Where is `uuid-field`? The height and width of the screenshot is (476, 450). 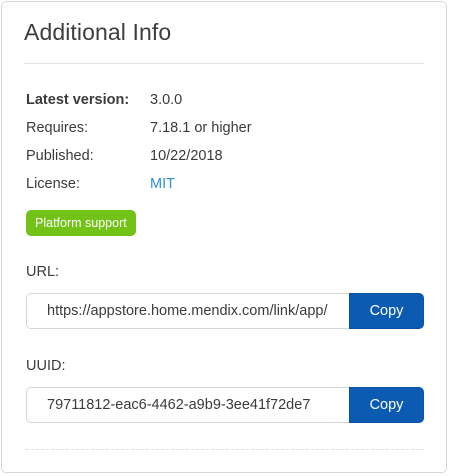
uuid-field is located at coordinates (187, 405).